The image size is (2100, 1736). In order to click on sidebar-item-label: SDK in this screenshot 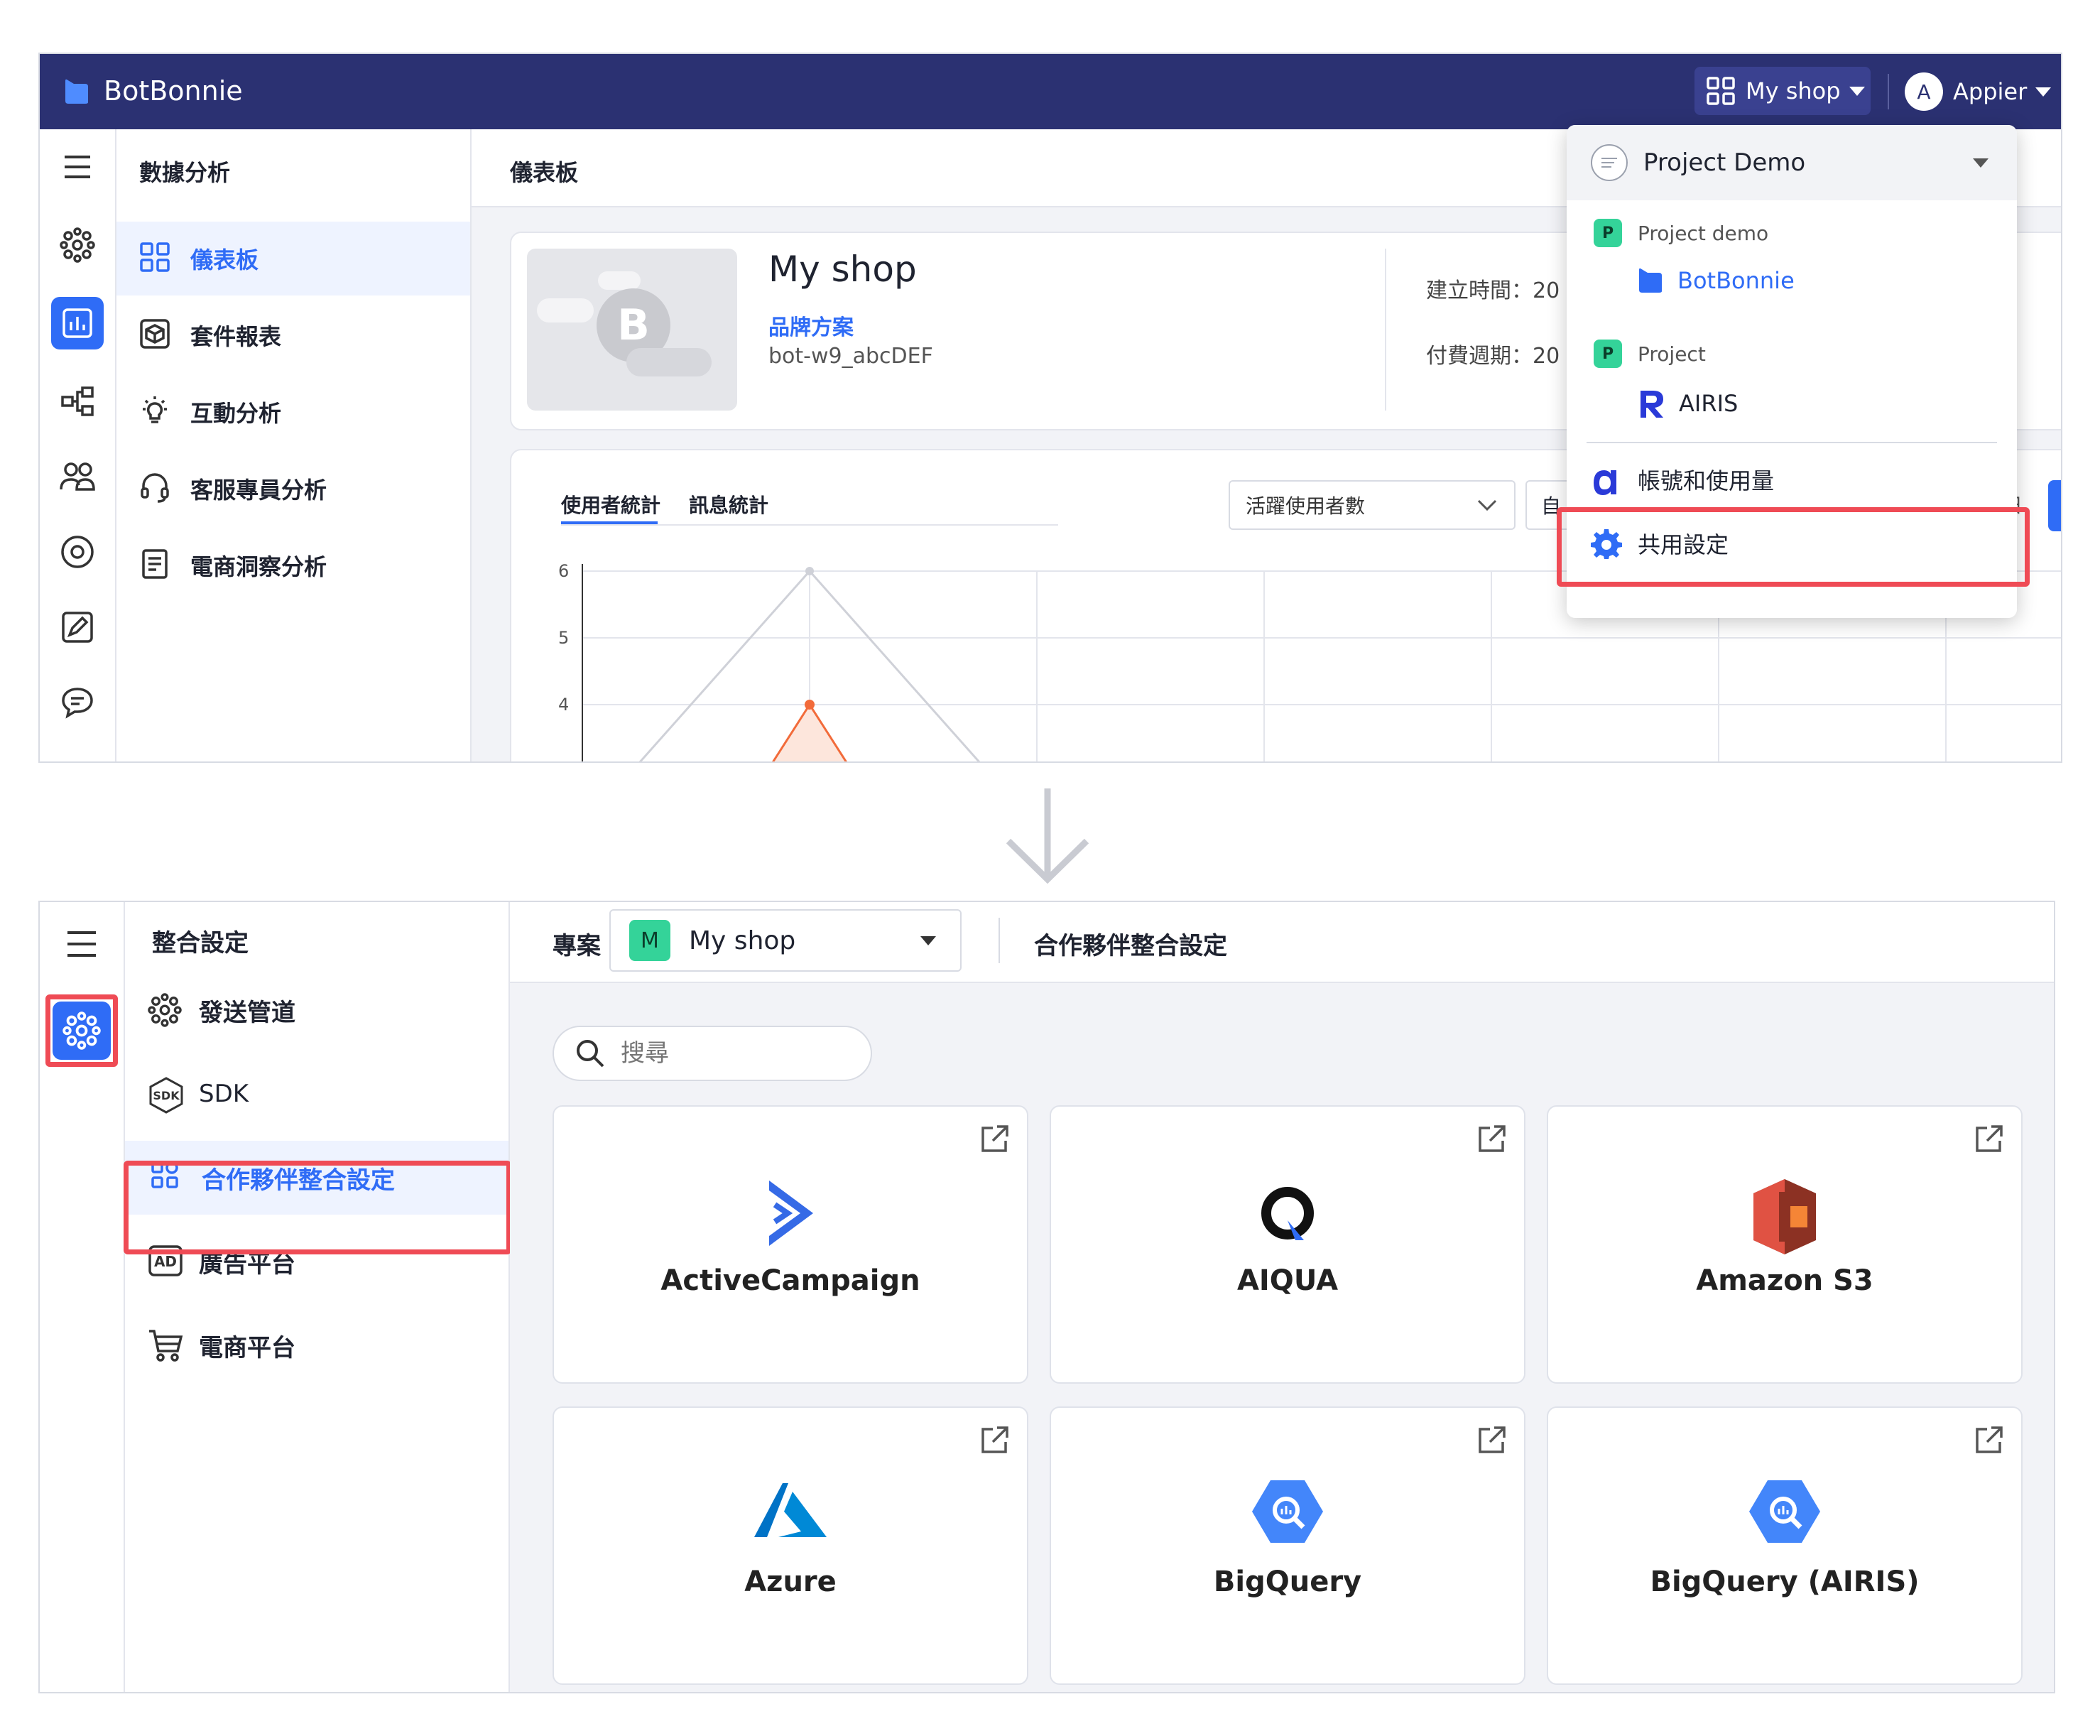, I will do `click(224, 1094)`.